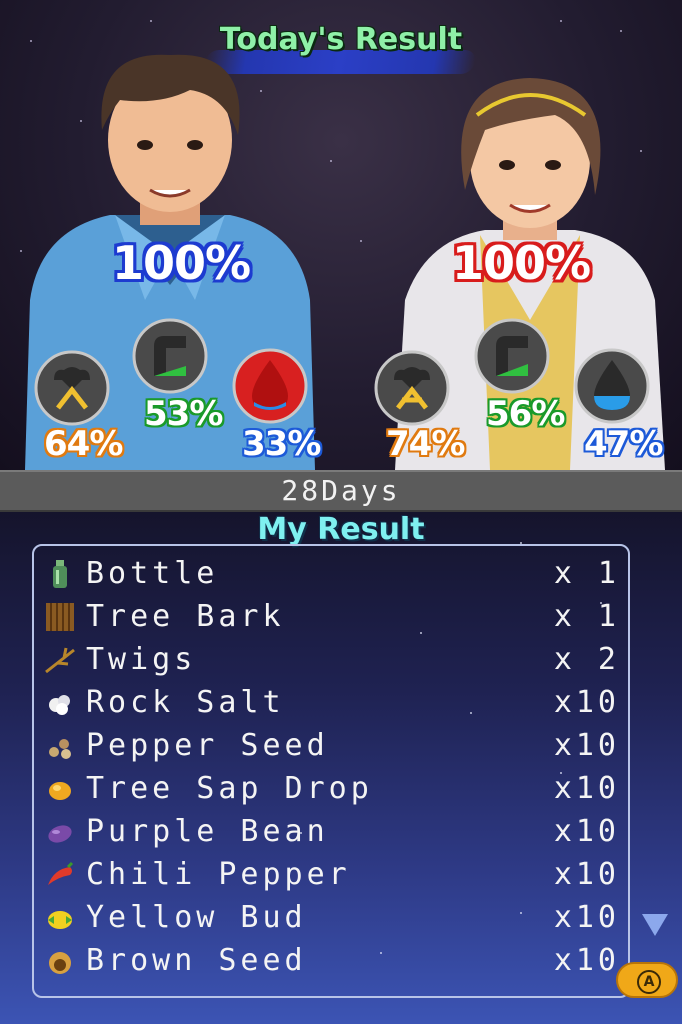 This screenshot has height=1024, width=682. Describe the element at coordinates (334, 919) in the screenshot. I see `list-item: Yellow Bud x10` at that location.